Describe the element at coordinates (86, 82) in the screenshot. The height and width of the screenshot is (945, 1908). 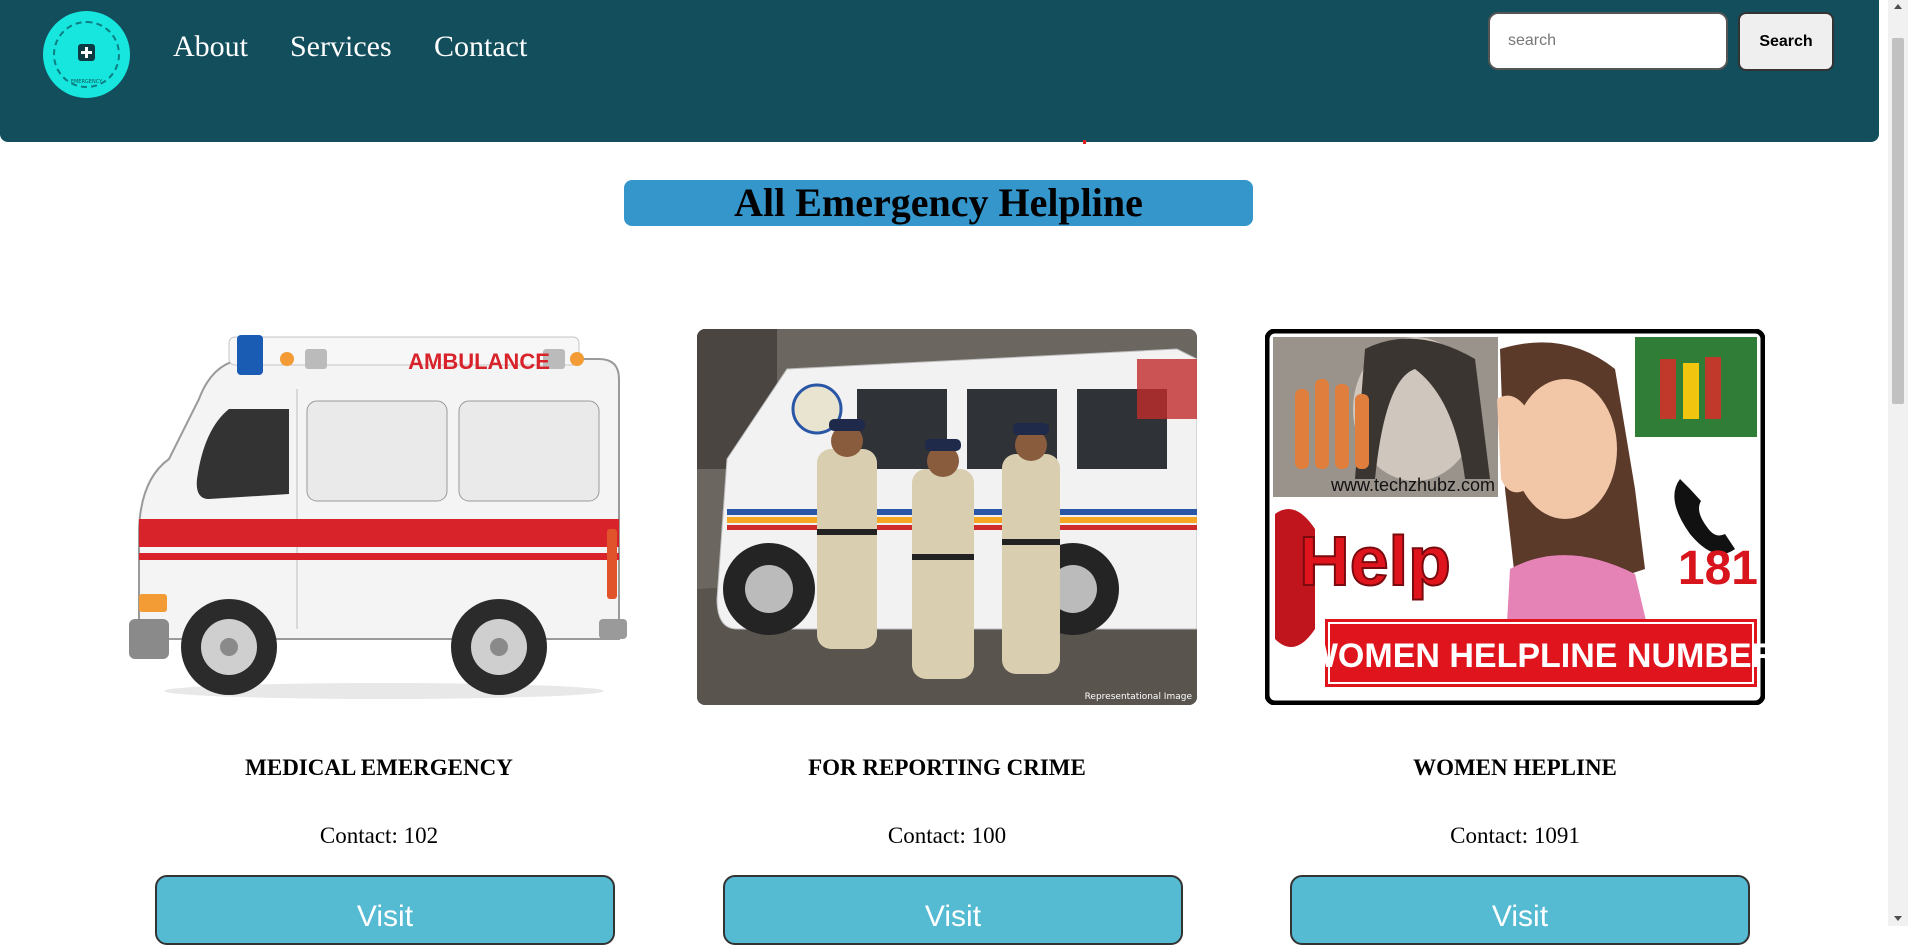
I see `logo-text: EMERGENCY` at that location.